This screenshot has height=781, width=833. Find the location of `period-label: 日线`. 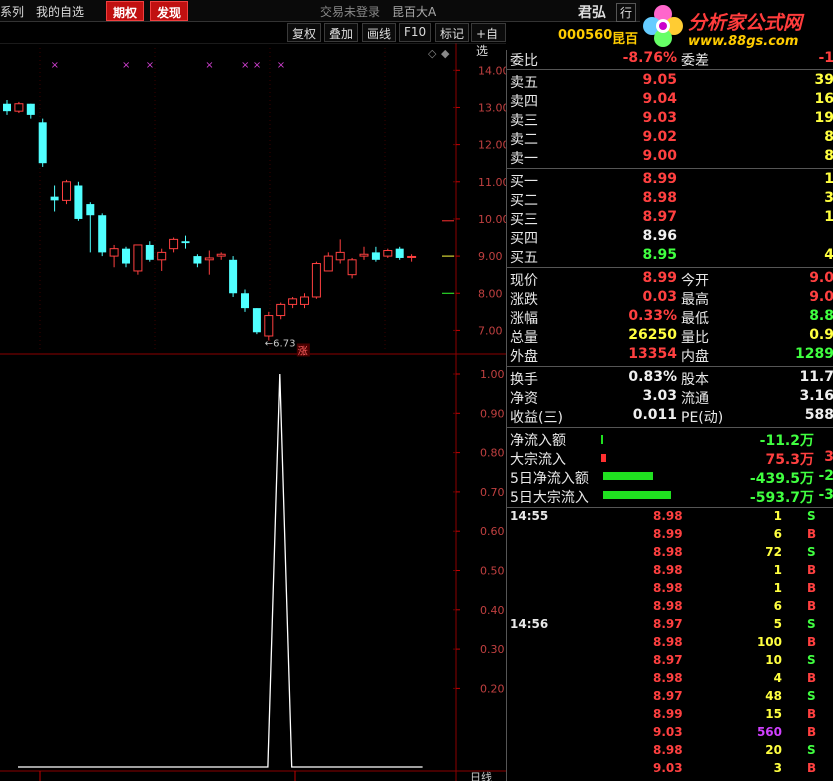

period-label: 日线 is located at coordinates (481, 775).